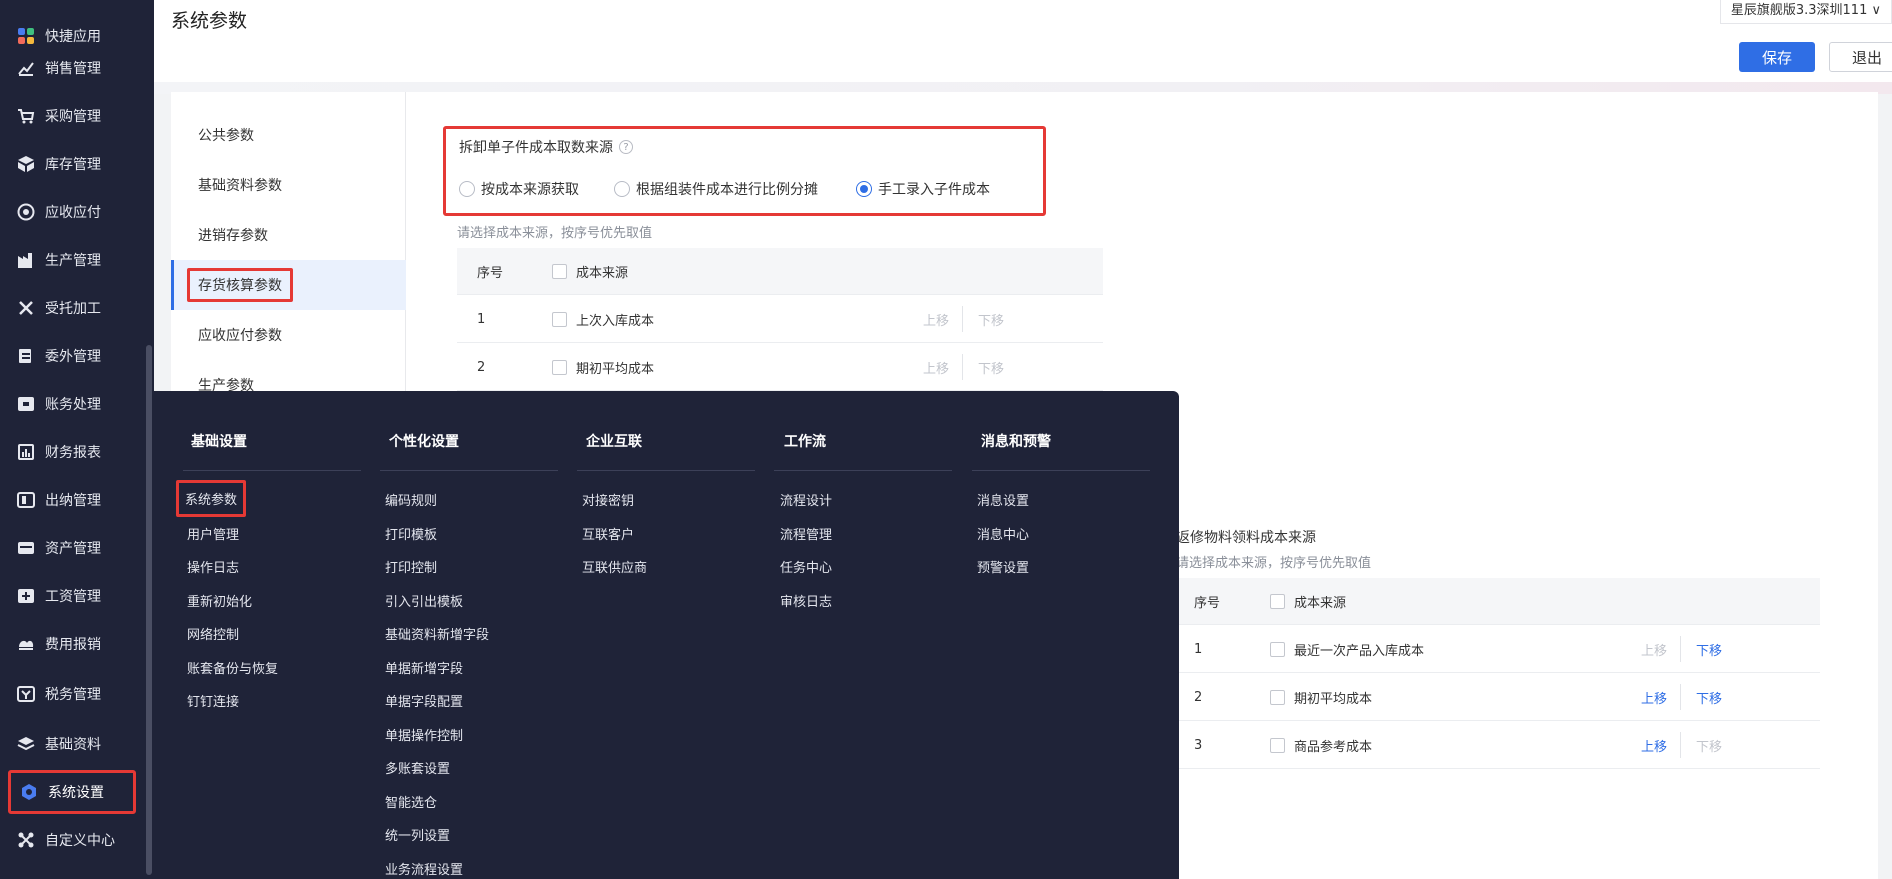  I want to click on sidebar-item-custom-center: 自定义中心, so click(77, 840).